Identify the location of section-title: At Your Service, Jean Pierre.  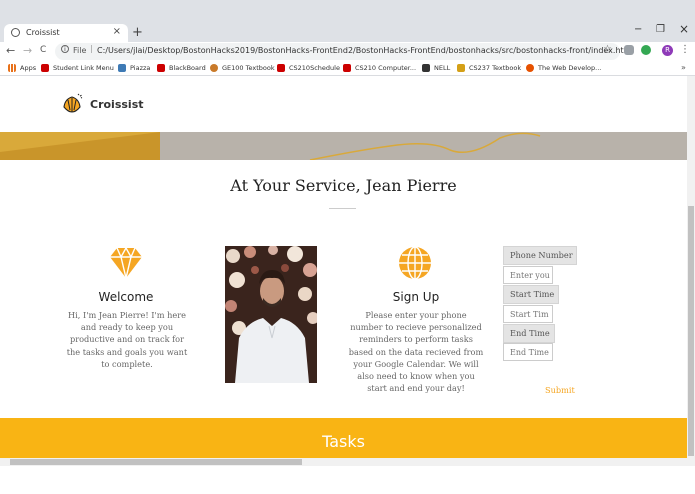
(343, 185).